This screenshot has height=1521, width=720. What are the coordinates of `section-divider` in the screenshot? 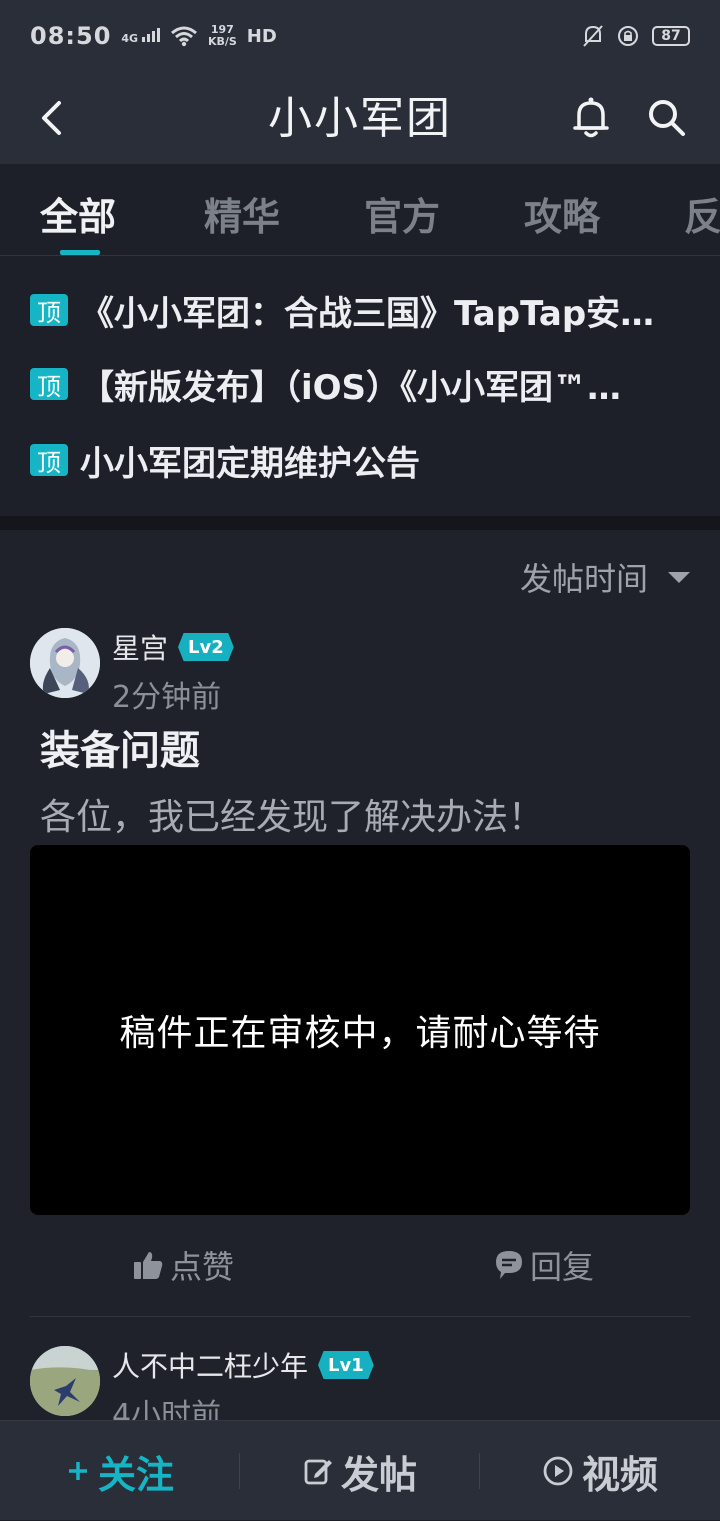 It's located at (360, 523).